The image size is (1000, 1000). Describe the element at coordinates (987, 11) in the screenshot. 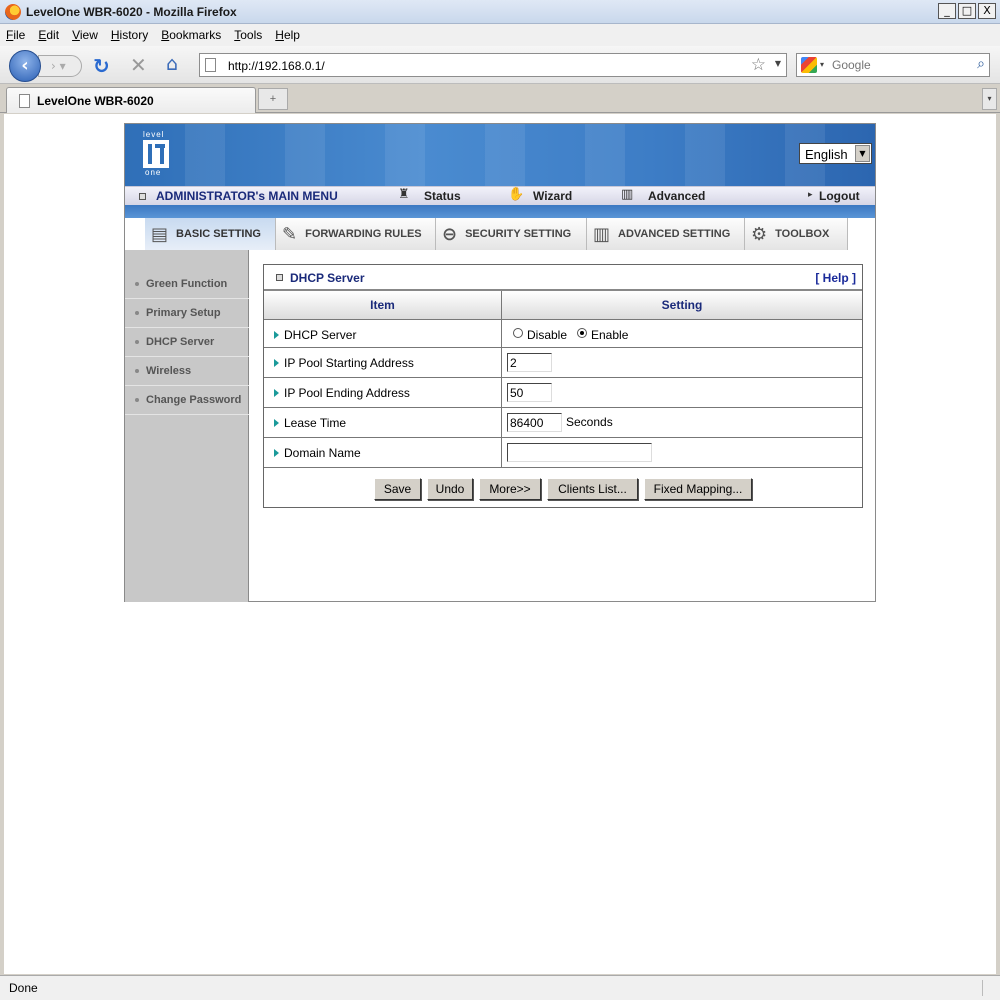

I see `close-button: X` at that location.